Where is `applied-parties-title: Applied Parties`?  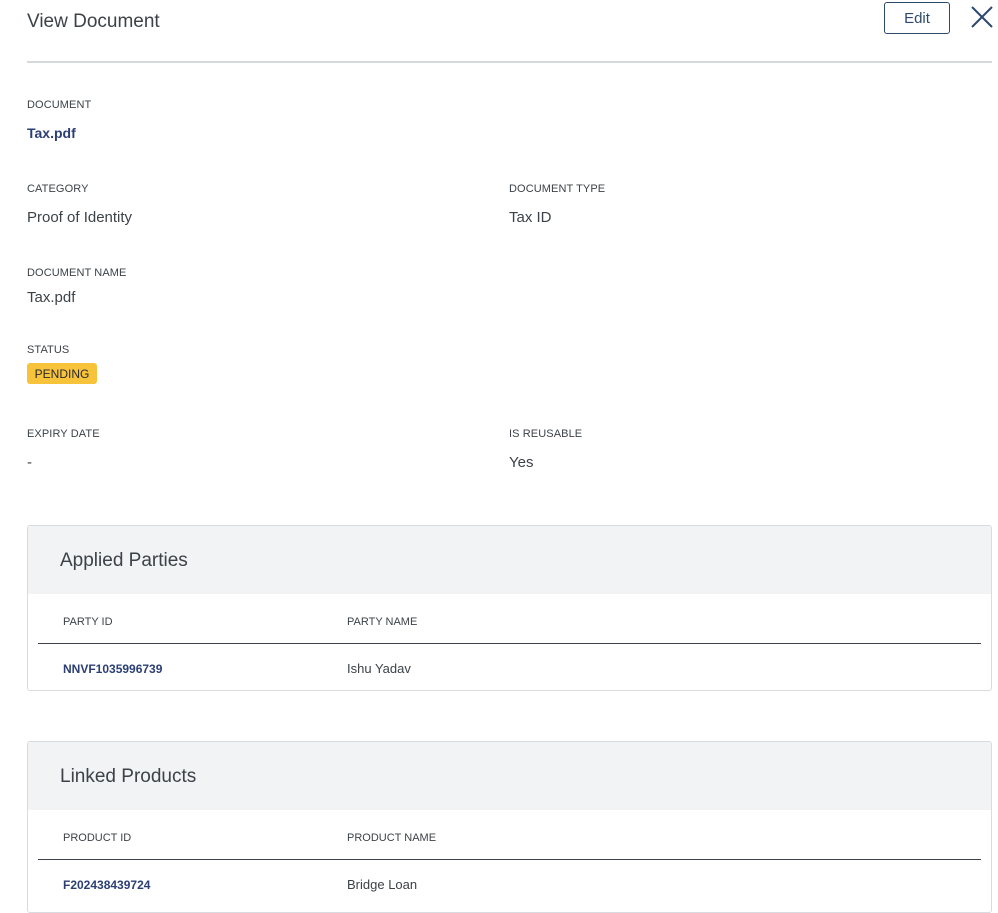 applied-parties-title: Applied Parties is located at coordinates (124, 560).